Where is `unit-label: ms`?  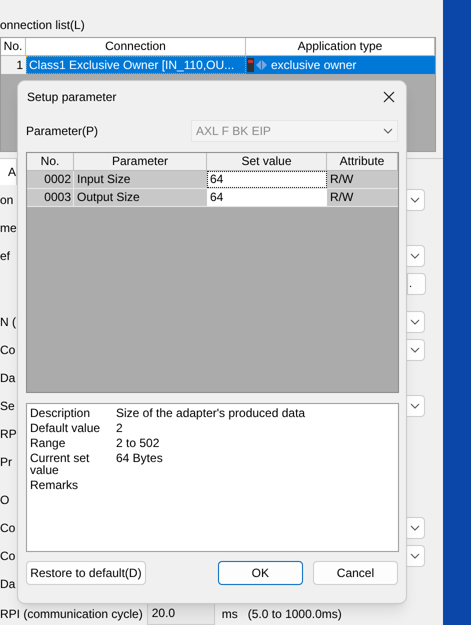
unit-label: ms is located at coordinates (230, 614).